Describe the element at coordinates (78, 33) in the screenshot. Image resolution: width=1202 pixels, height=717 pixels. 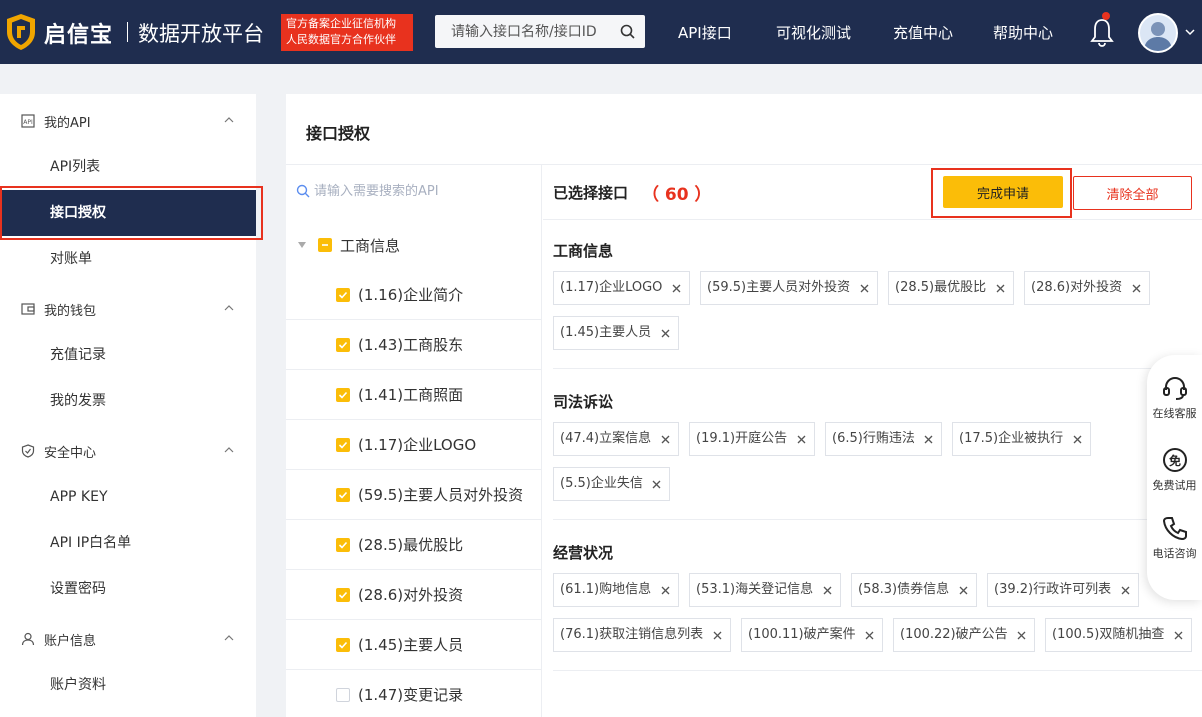
I see `logo-name: 启信宝` at that location.